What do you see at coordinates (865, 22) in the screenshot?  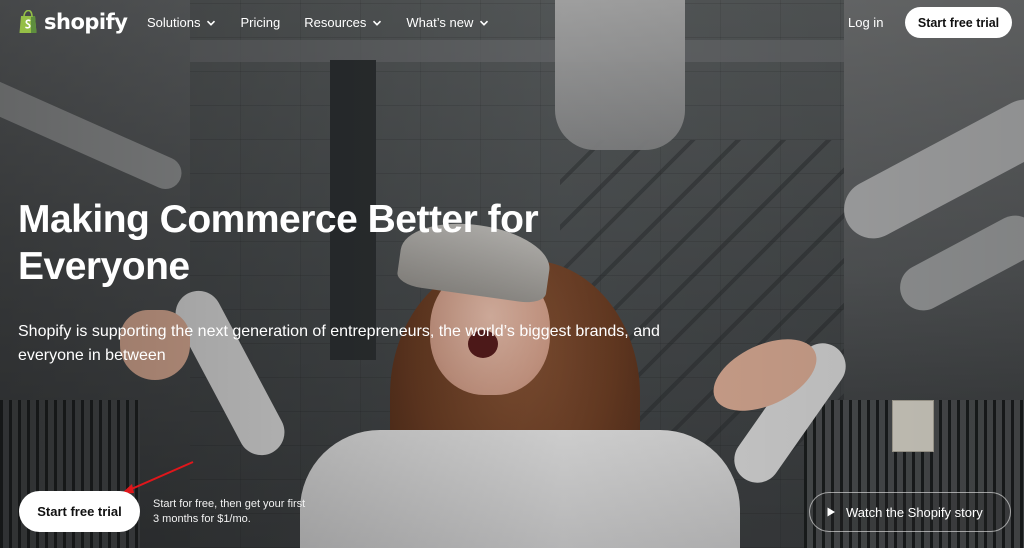 I see `login-link: Log in` at bounding box center [865, 22].